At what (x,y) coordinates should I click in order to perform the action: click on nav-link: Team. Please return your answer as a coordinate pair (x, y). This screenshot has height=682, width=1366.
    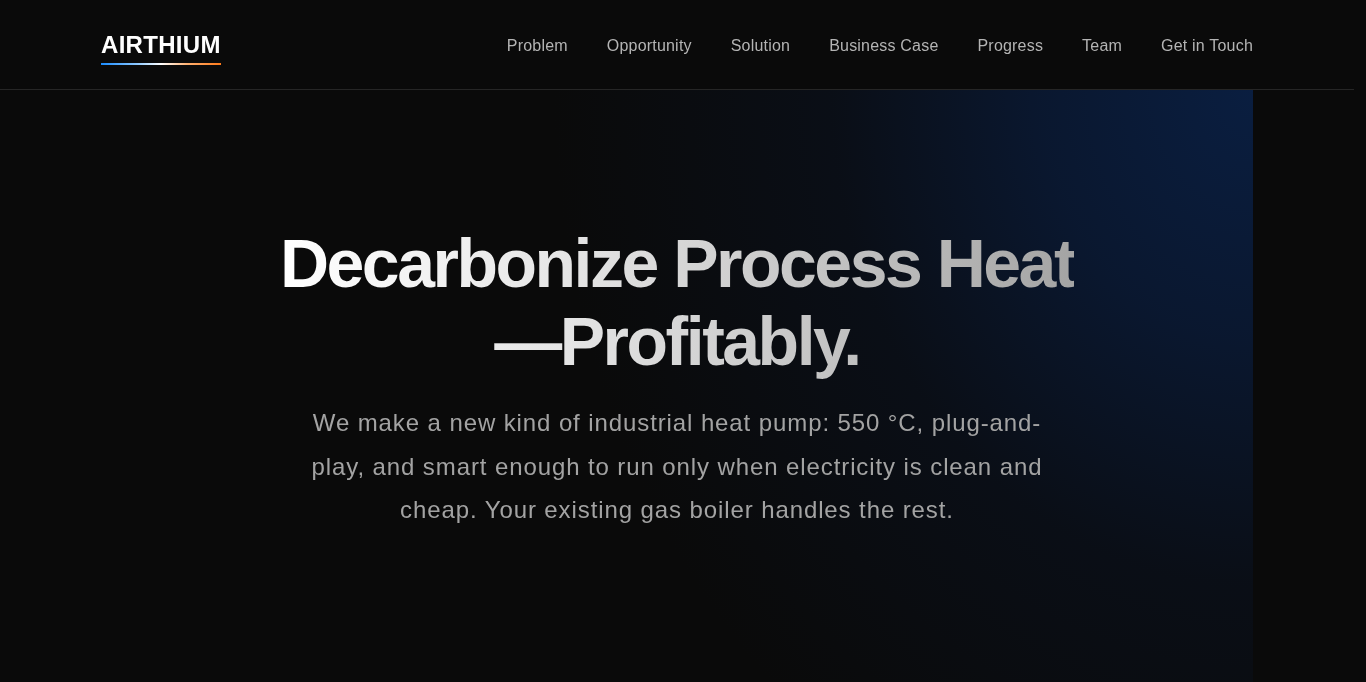
    Looking at the image, I should click on (1102, 45).